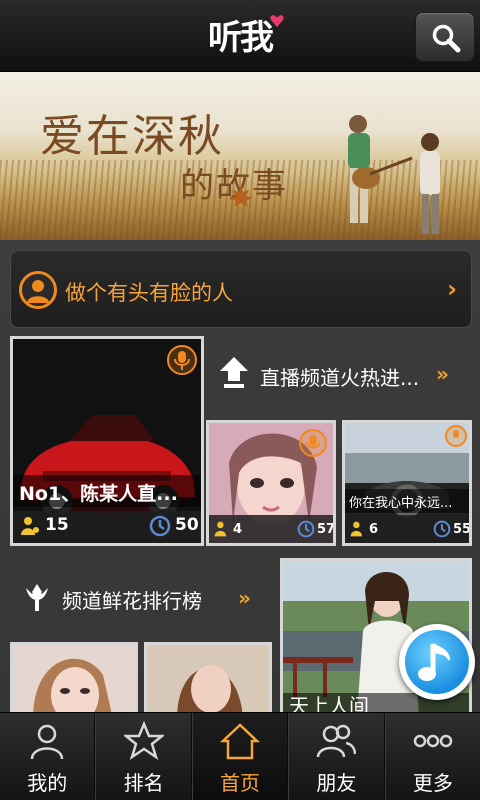  Describe the element at coordinates (374, 529) in the screenshot. I see `listener-count: 6` at that location.